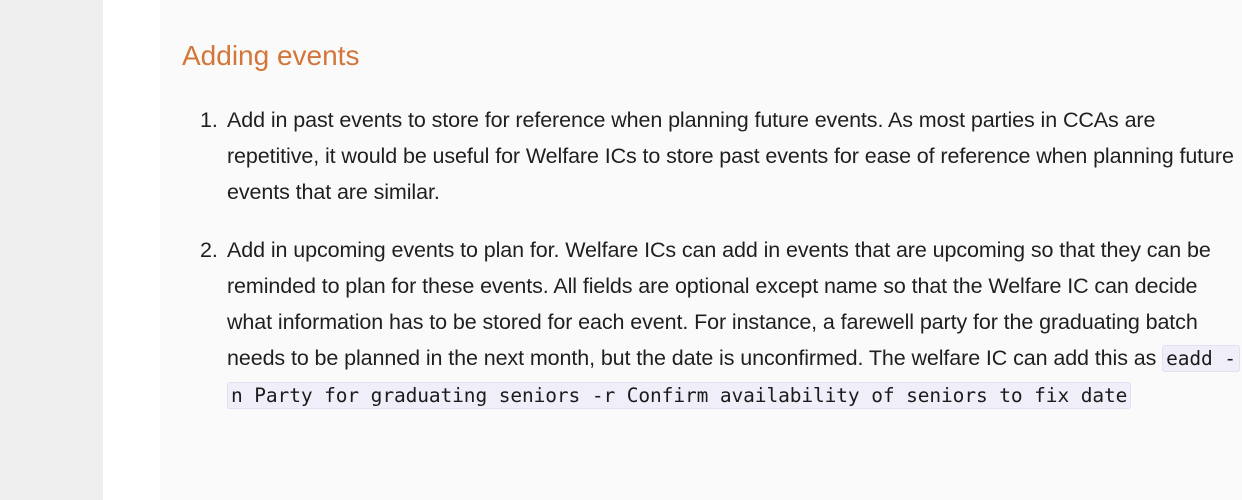 The height and width of the screenshot is (500, 1242). I want to click on section-heading: Adding events, so click(271, 55).